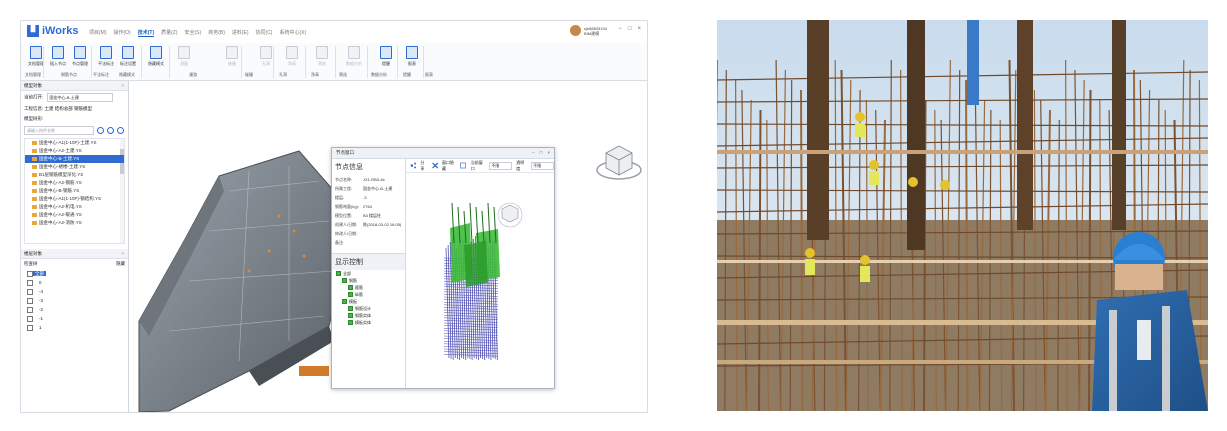  I want to click on display-checkbox: 钢筋设计, so click(368, 308).